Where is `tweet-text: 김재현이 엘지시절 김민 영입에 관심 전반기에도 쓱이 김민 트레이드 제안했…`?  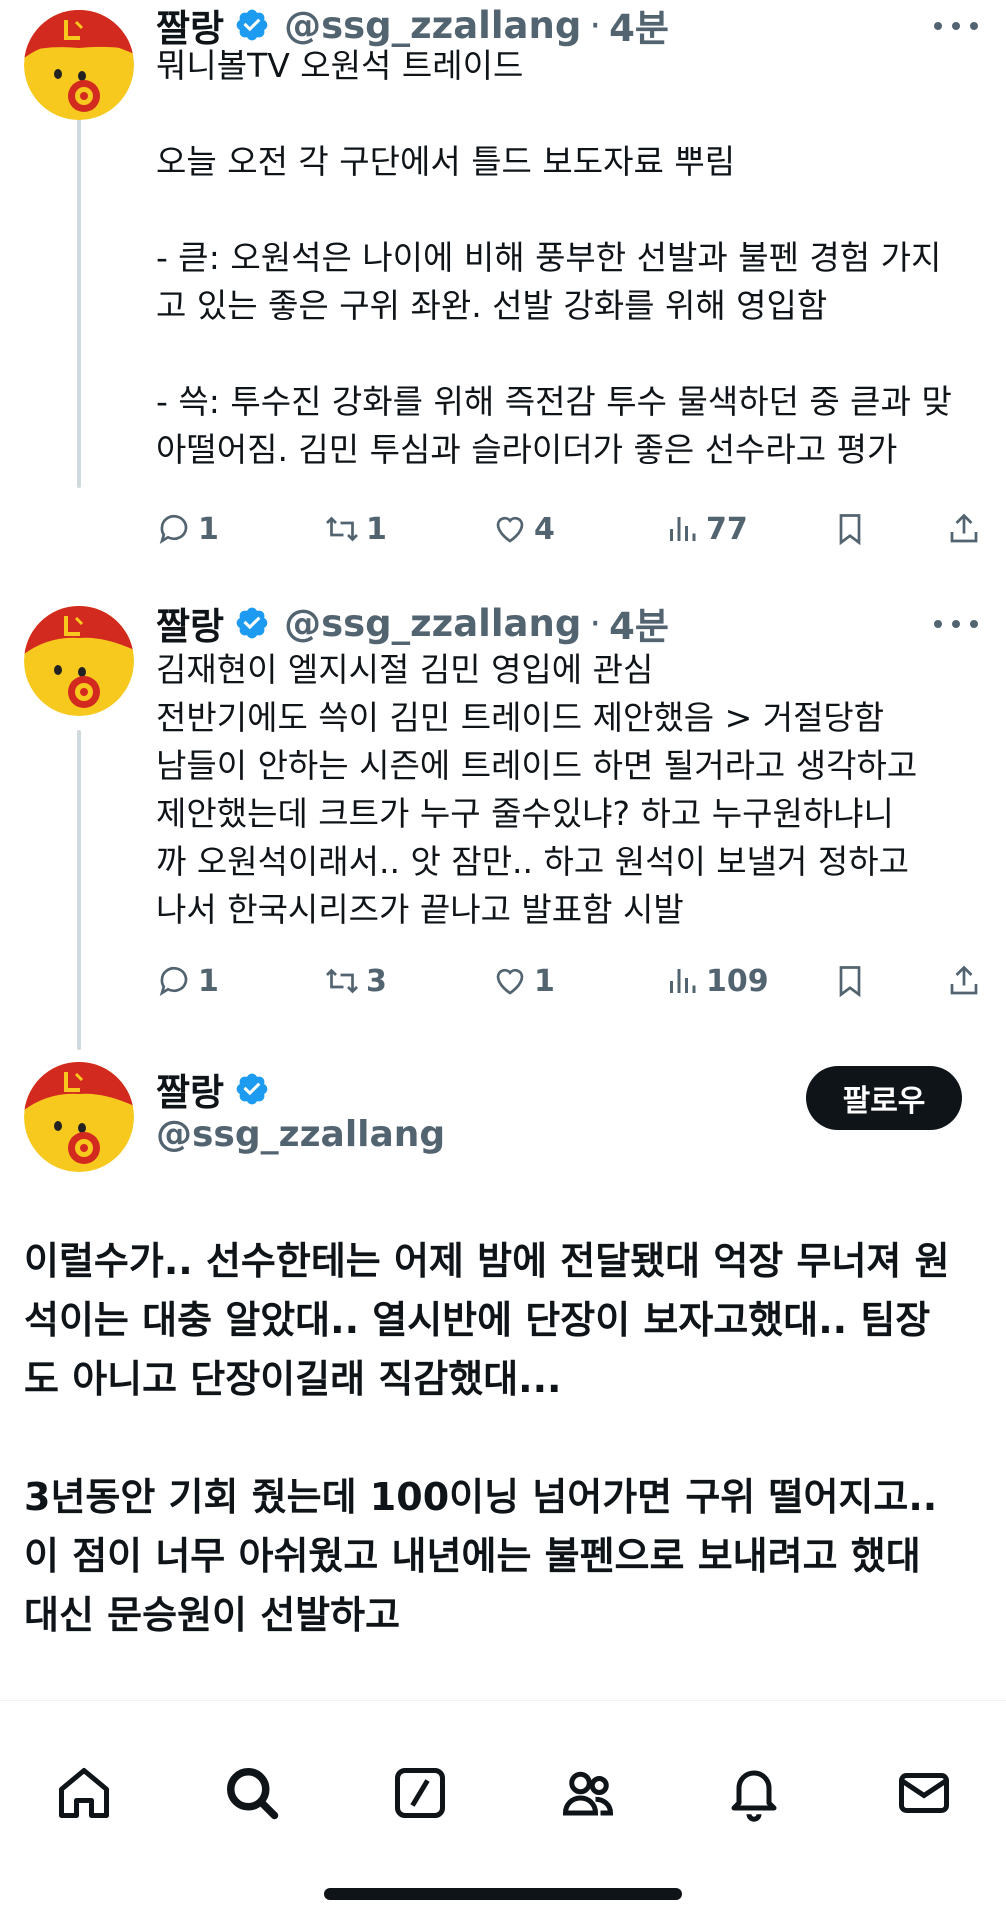 tweet-text: 김재현이 엘지시절 김민 영입에 관심 전반기에도 쓱이 김민 트레이드 제안했… is located at coordinates (537, 789).